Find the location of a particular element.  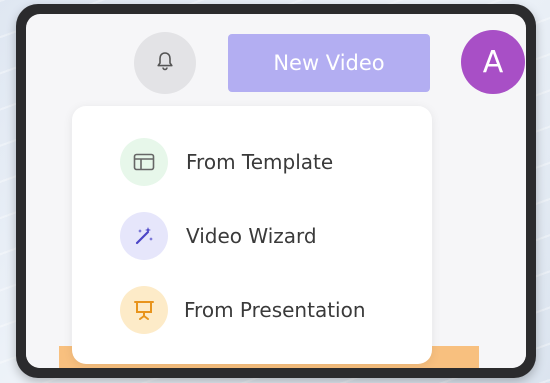

menu-item-label: Video Wizard is located at coordinates (251, 236).